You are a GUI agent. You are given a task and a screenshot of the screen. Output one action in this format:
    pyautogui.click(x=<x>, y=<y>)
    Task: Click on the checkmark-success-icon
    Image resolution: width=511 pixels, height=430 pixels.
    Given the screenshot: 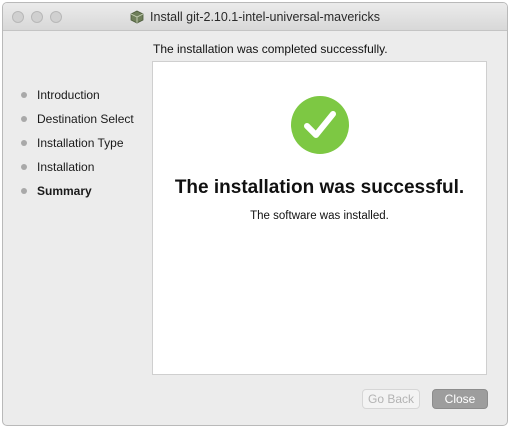 What is the action you would take?
    pyautogui.click(x=320, y=125)
    